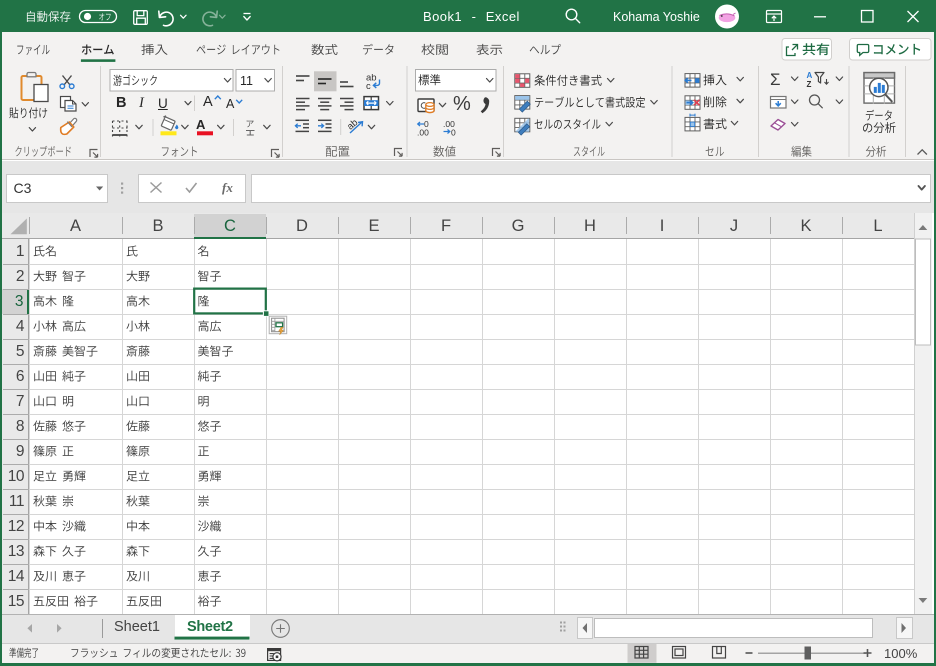 This screenshot has width=936, height=666. I want to click on svg-text: .00, so click(423, 133).